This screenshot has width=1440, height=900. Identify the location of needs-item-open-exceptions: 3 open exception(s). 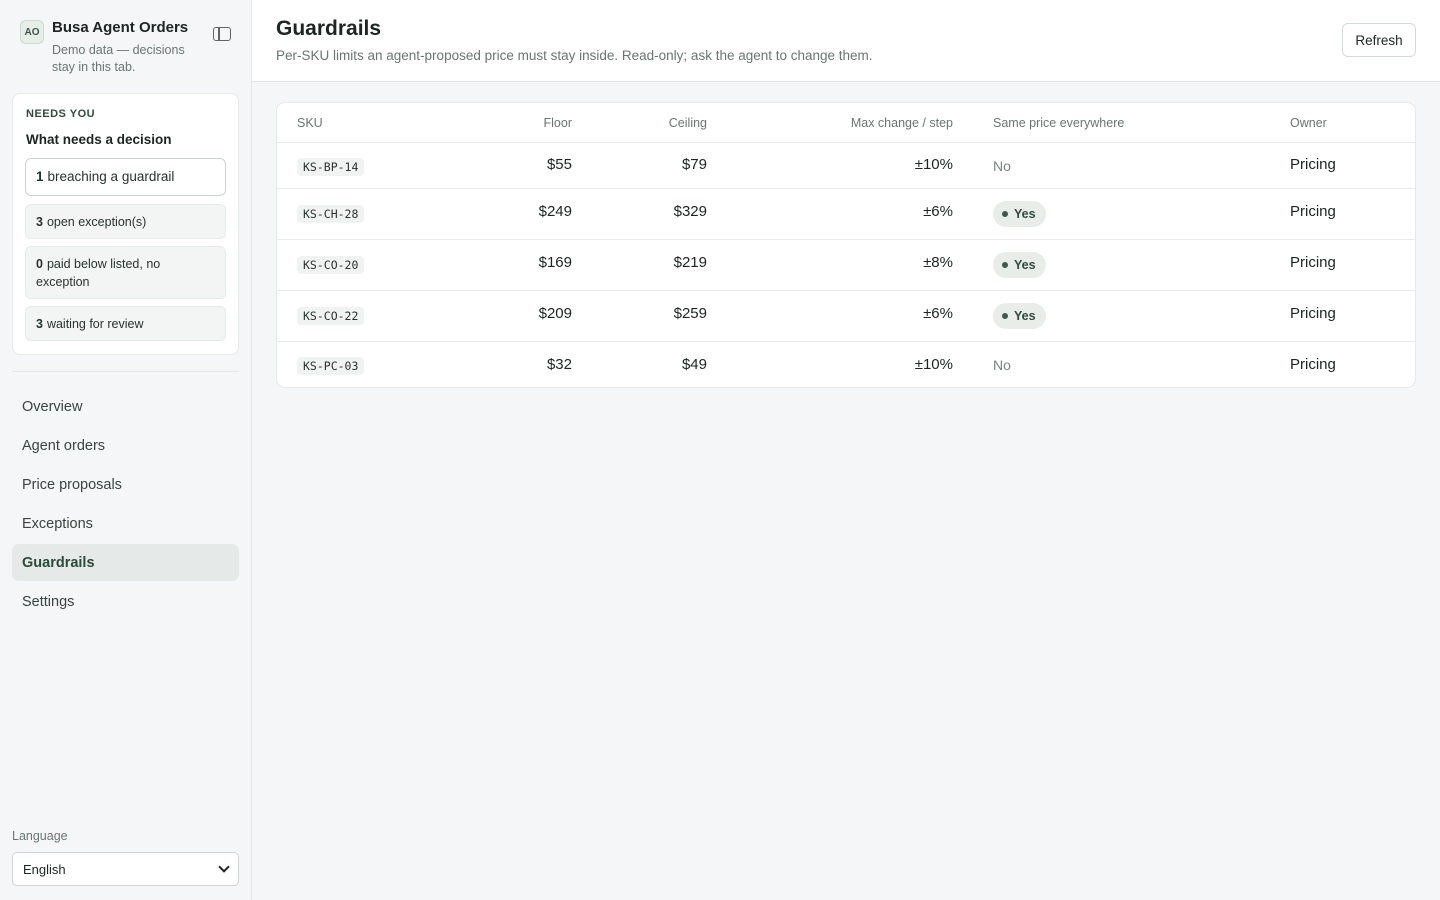
(125, 221).